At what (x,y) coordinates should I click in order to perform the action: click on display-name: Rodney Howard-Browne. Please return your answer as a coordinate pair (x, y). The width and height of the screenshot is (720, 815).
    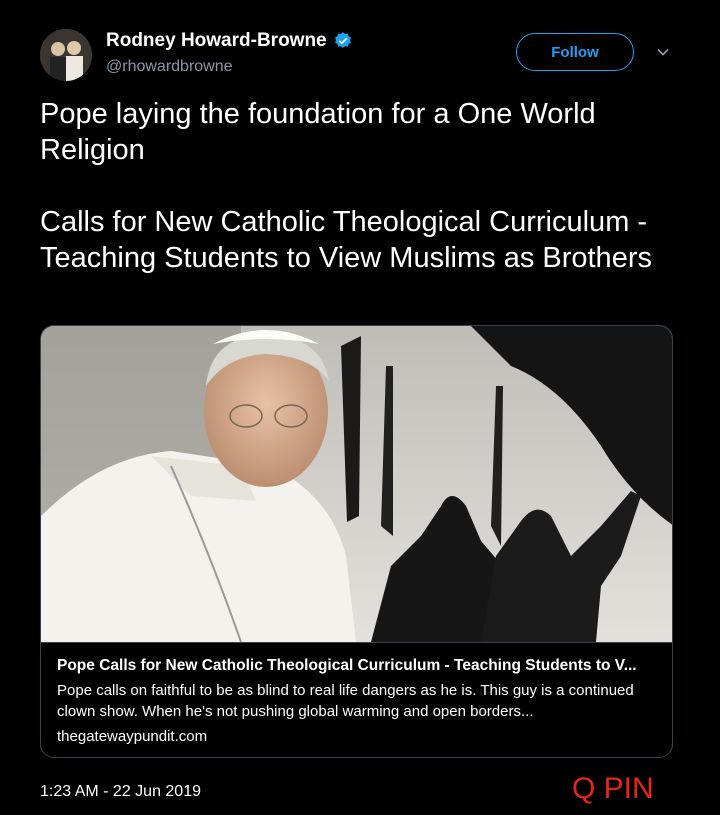
    Looking at the image, I should click on (216, 41).